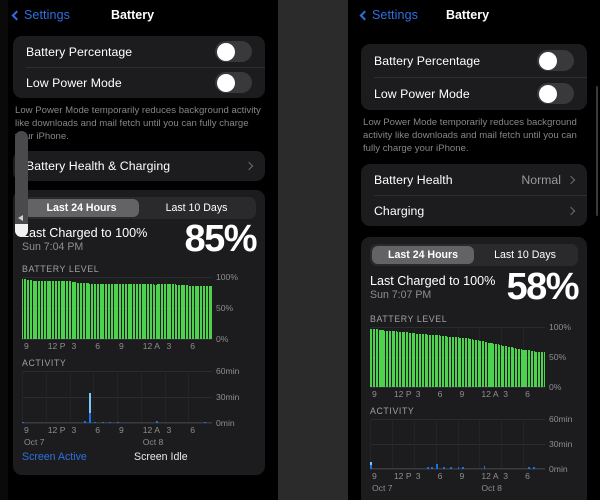 The height and width of the screenshot is (500, 600). What do you see at coordinates (457, 393) in the screenshot?
I see `battery-level-x-axis: 9 12 P 3 6 9 12 A36` at bounding box center [457, 393].